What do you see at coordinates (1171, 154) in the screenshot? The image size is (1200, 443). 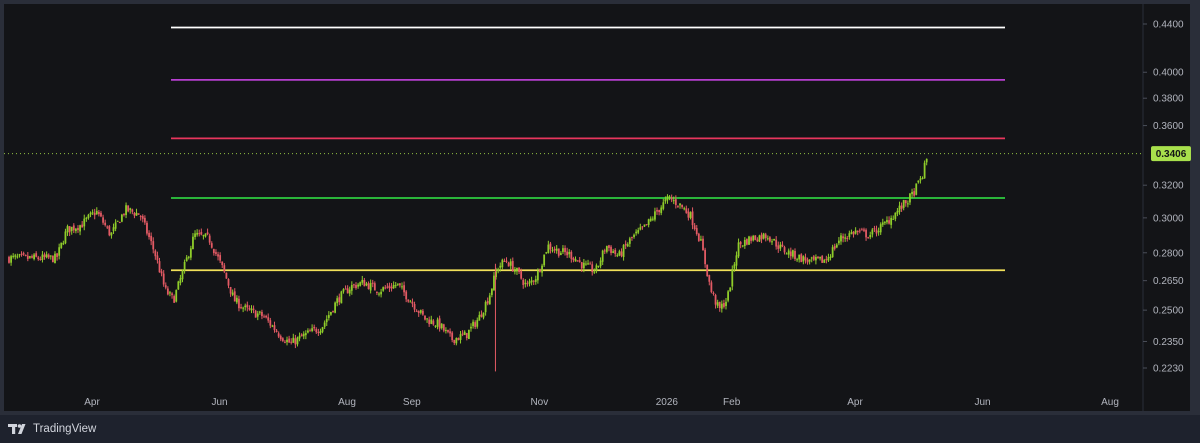 I see `last-price-label: 0.3406` at bounding box center [1171, 154].